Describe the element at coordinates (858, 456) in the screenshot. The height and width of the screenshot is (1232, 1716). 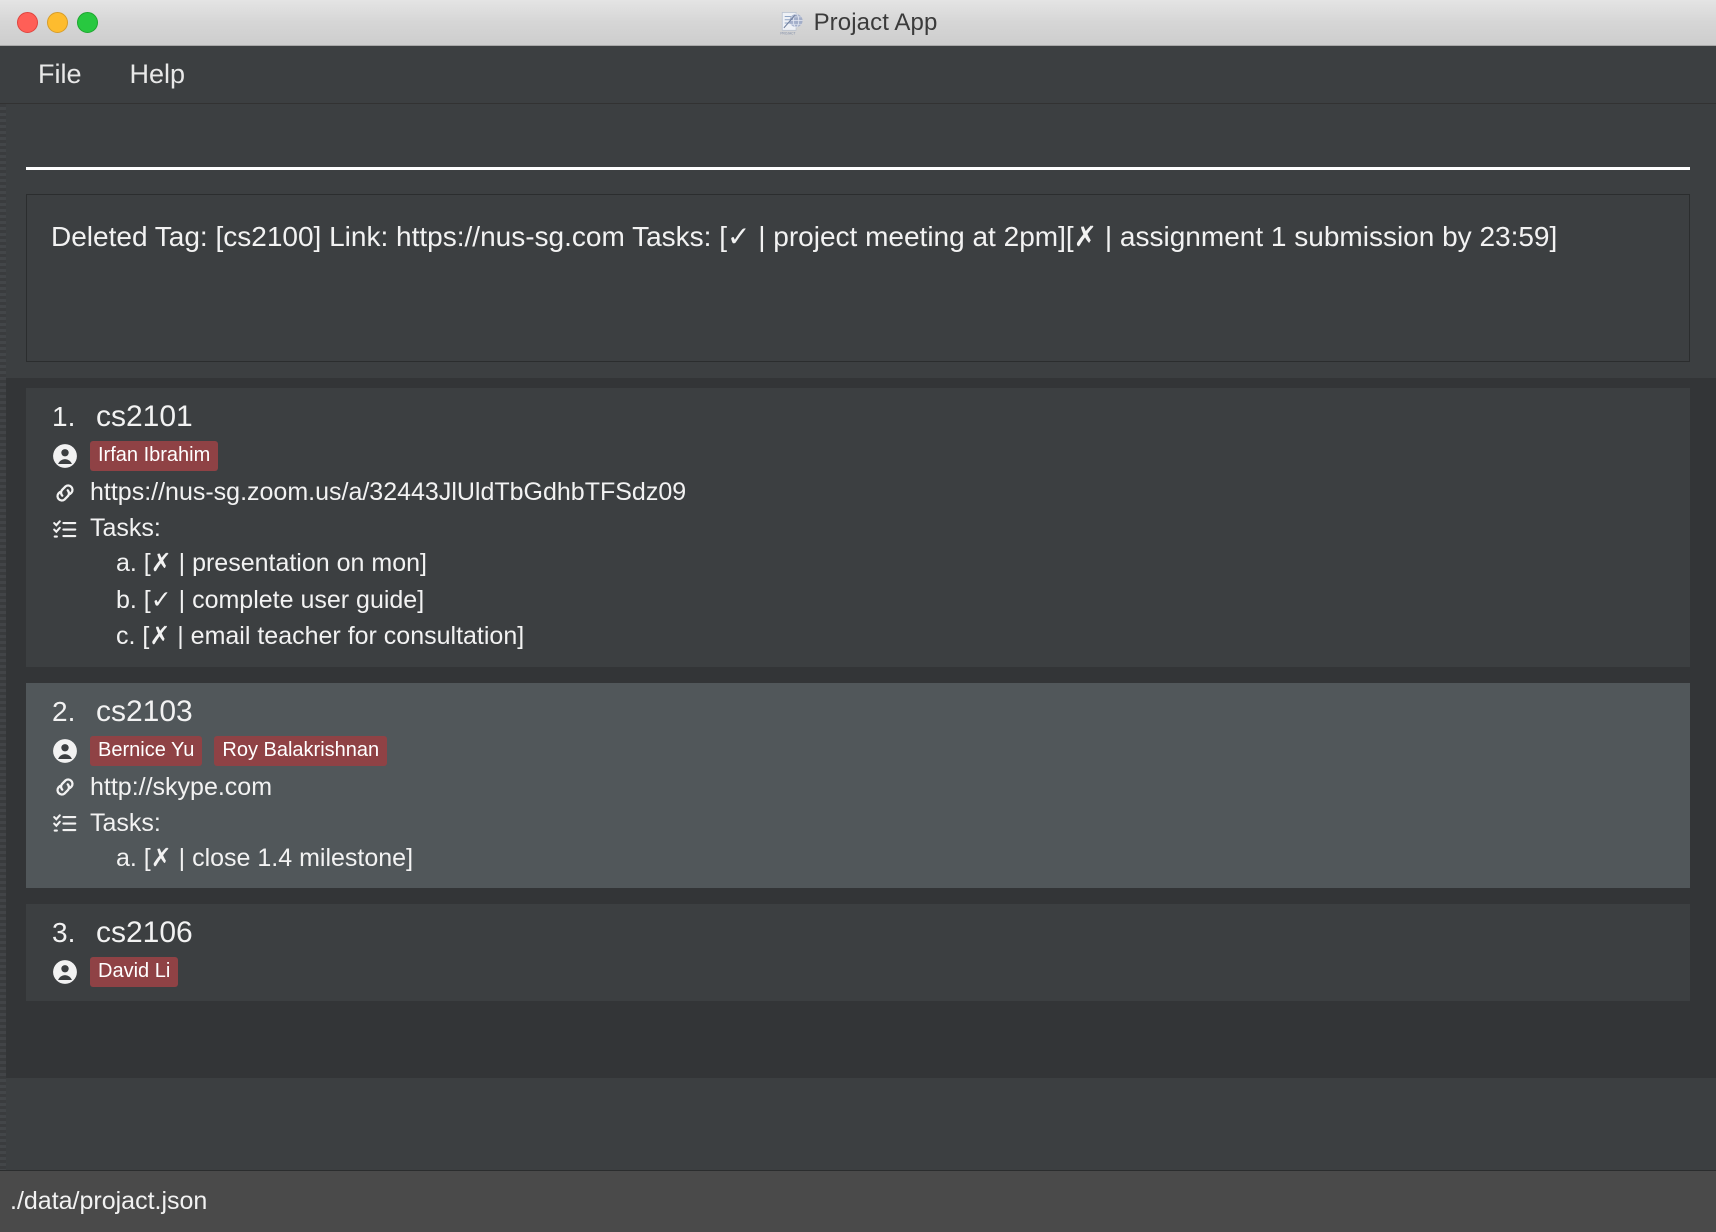
I see `project-members-row: Irfan Ibrahim` at that location.